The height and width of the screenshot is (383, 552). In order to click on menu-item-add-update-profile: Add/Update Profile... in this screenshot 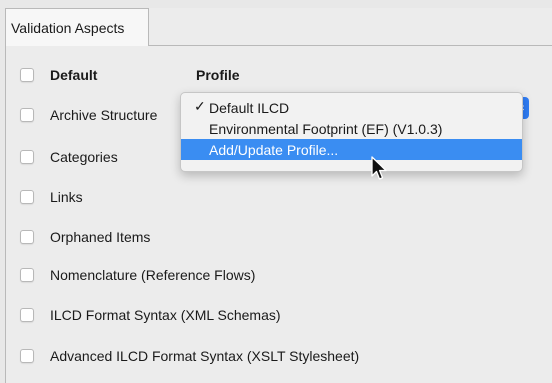, I will do `click(351, 149)`.